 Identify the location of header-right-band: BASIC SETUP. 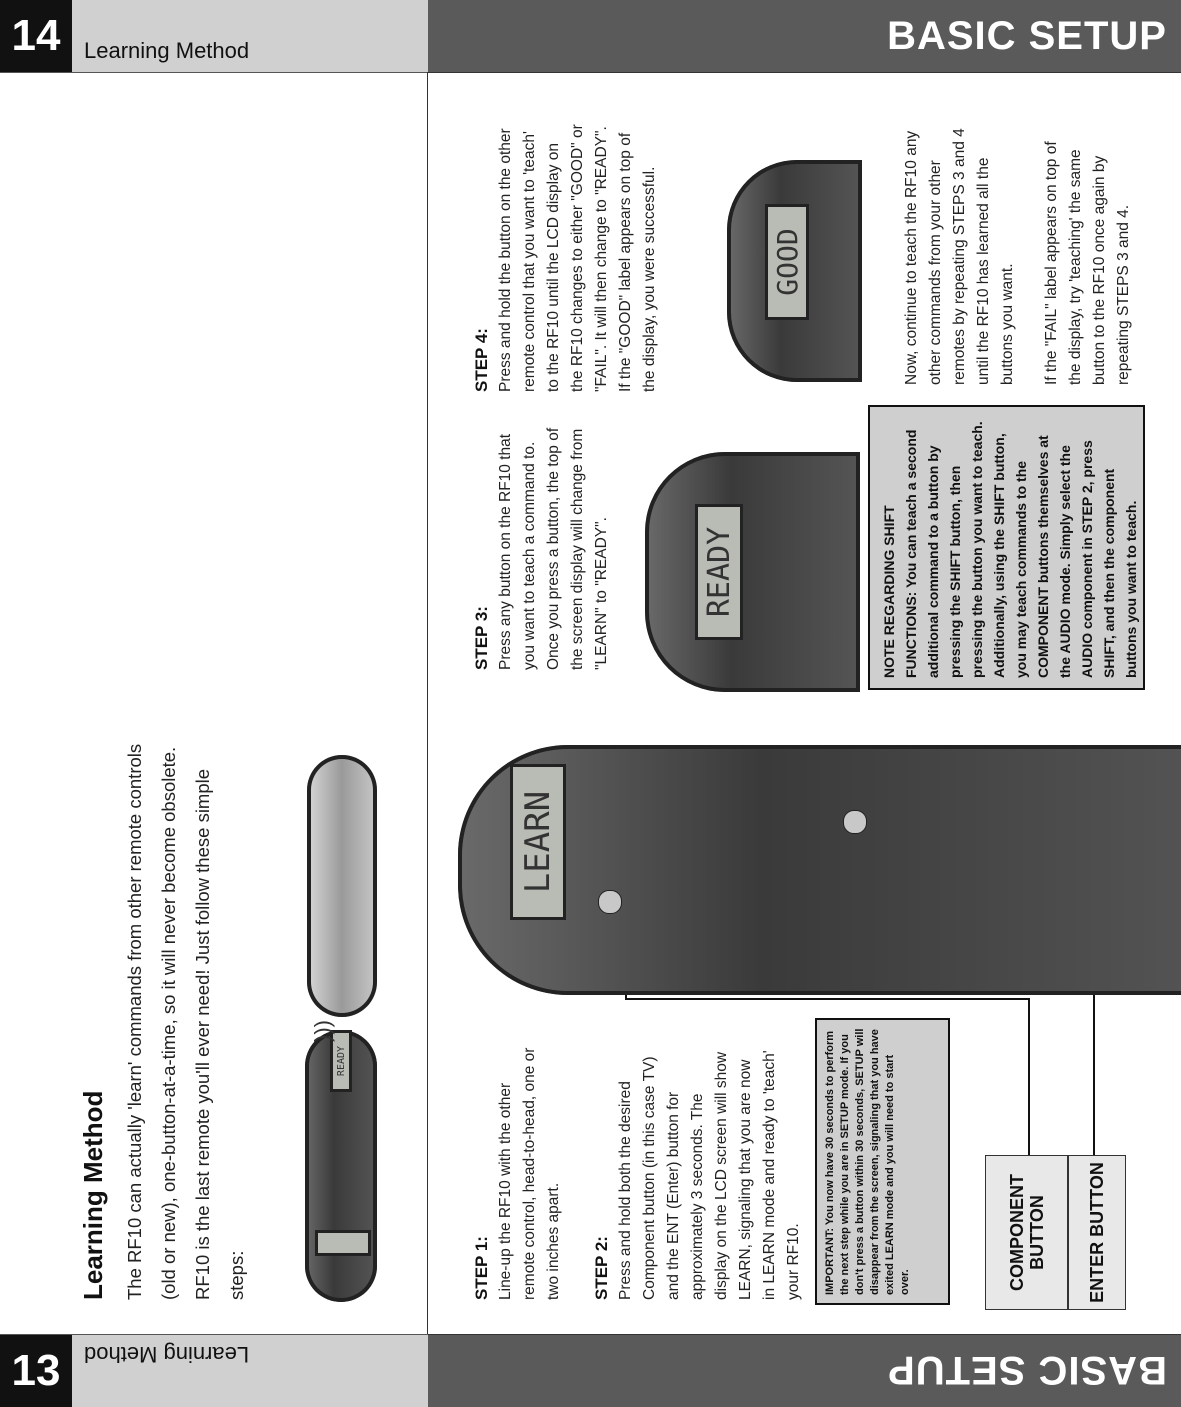
(804, 36).